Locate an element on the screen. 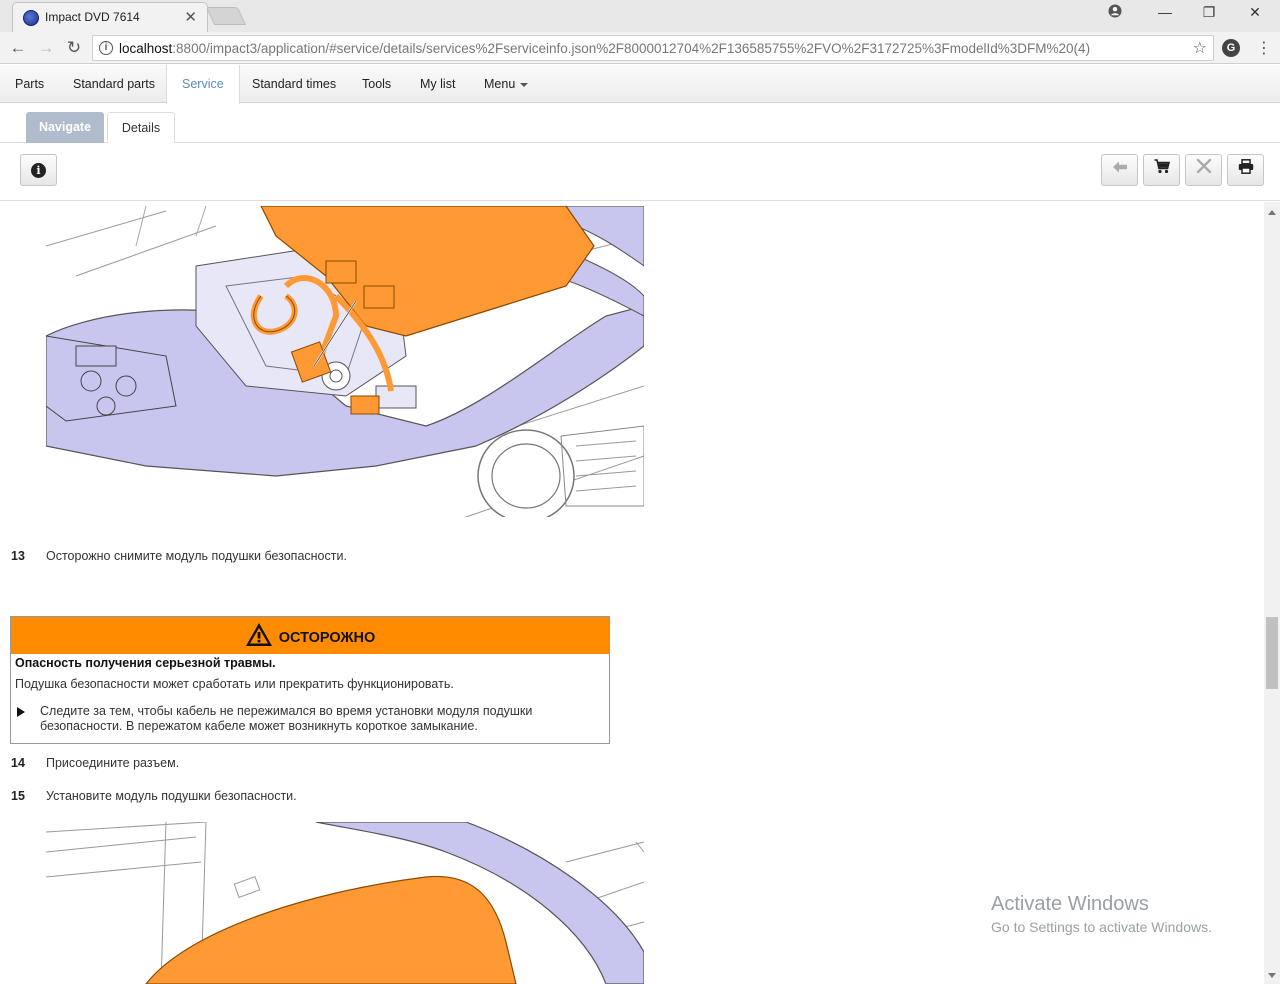  step-14: 14 Присоедините разъем. is located at coordinates (95, 763).